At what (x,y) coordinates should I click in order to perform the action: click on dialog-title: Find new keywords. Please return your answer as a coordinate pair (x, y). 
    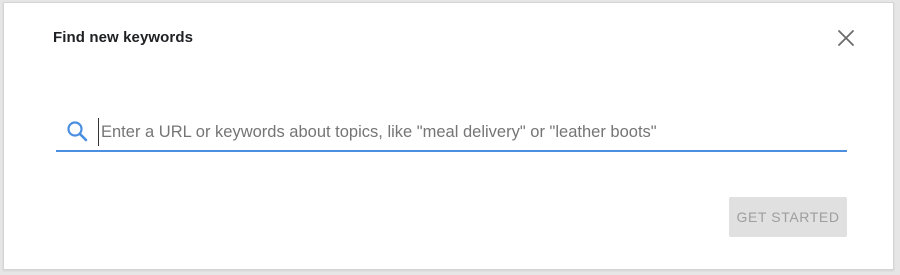
    Looking at the image, I should click on (123, 37).